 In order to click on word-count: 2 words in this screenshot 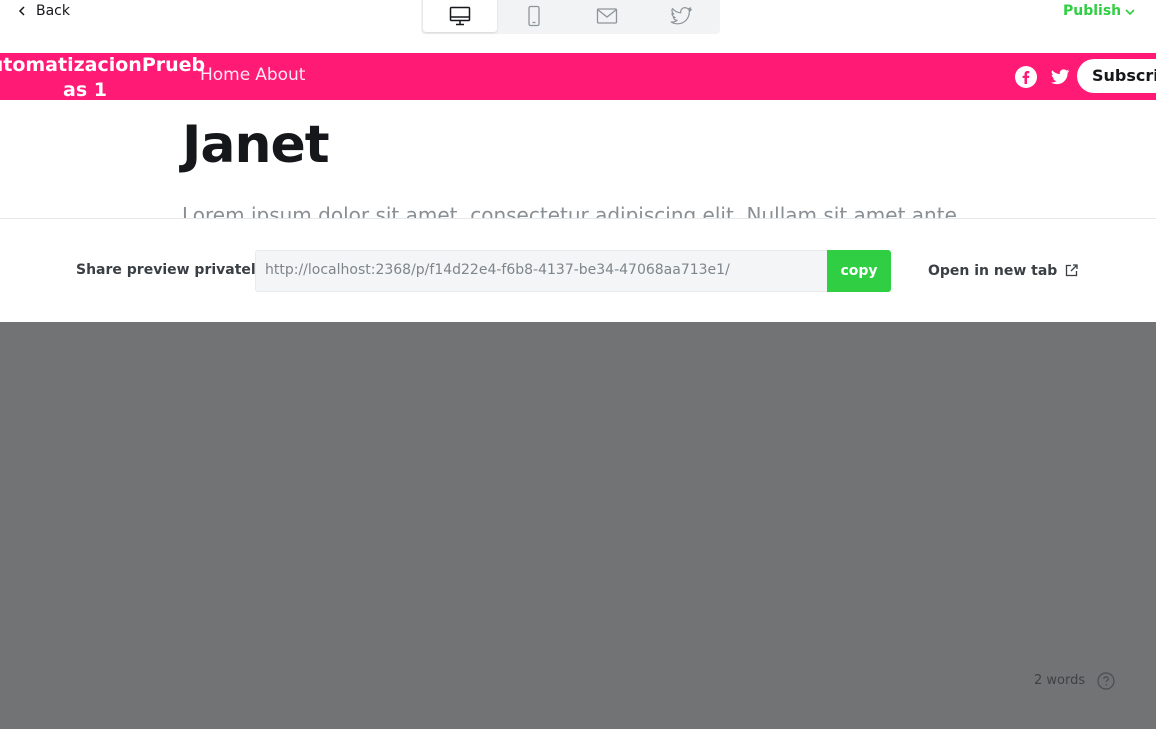, I will do `click(1060, 680)`.